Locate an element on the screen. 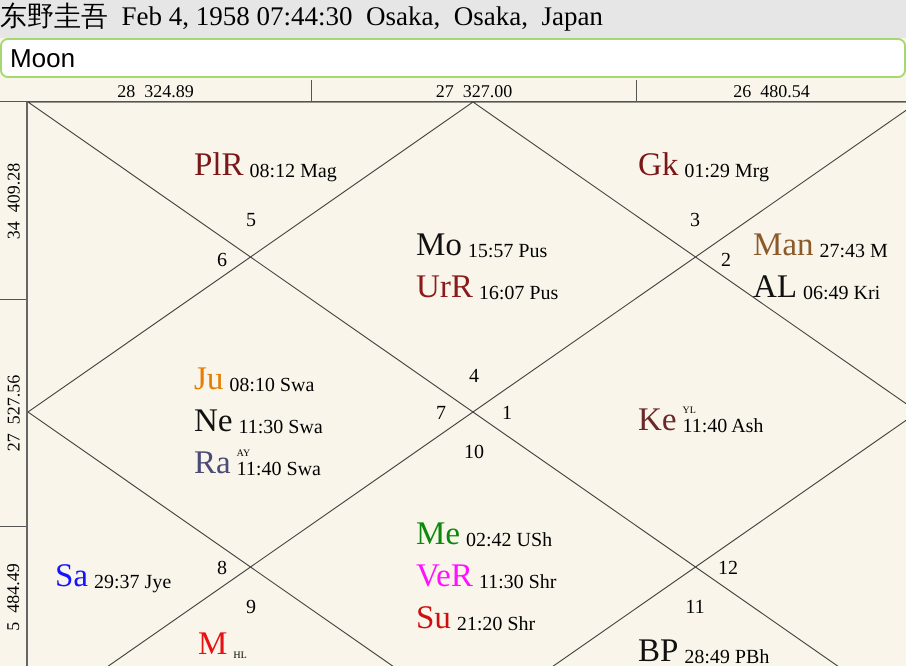 The image size is (906, 666). planet-position: 08:10 Swa is located at coordinates (271, 385).